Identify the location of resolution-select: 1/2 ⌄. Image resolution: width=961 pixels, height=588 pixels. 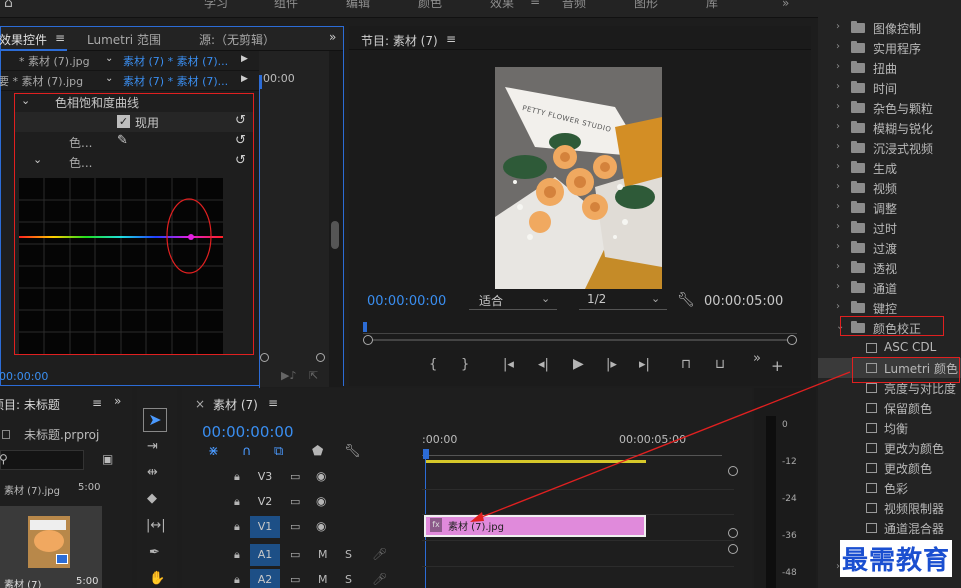
(623, 301).